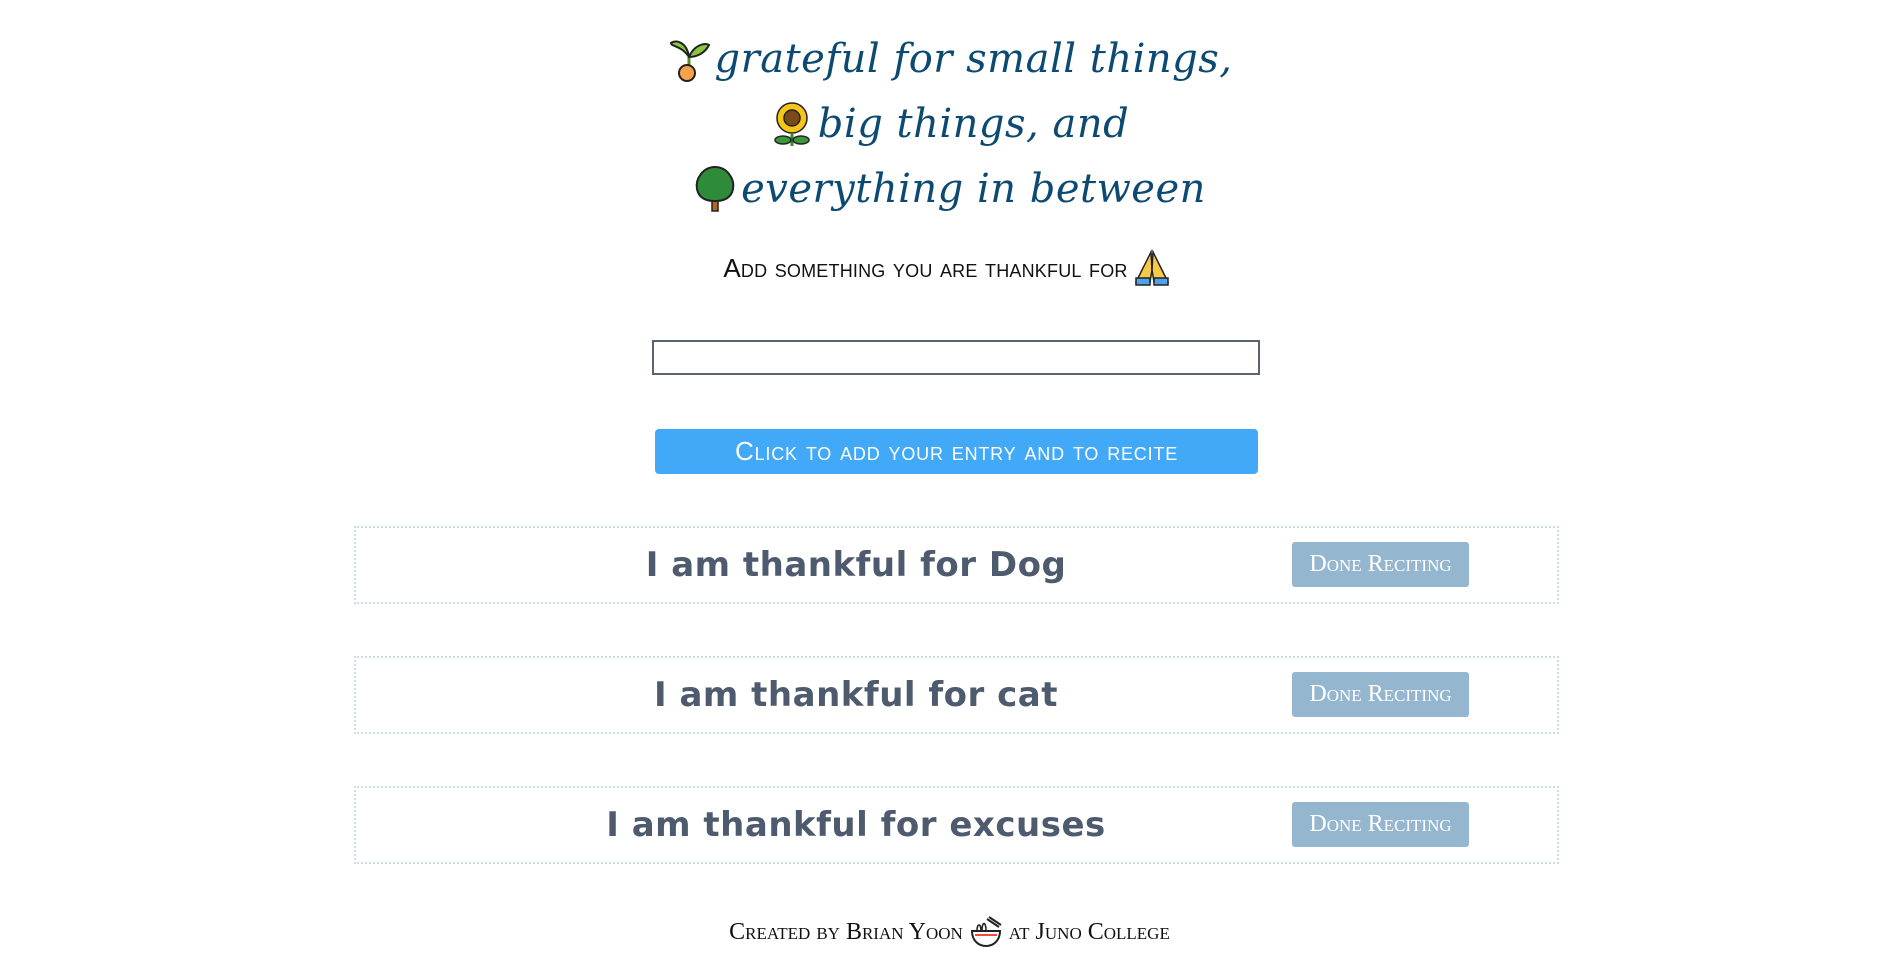 Image resolution: width=1899 pixels, height=963 pixels. Describe the element at coordinates (986, 932) in the screenshot. I see `noodle-bowl-icon` at that location.